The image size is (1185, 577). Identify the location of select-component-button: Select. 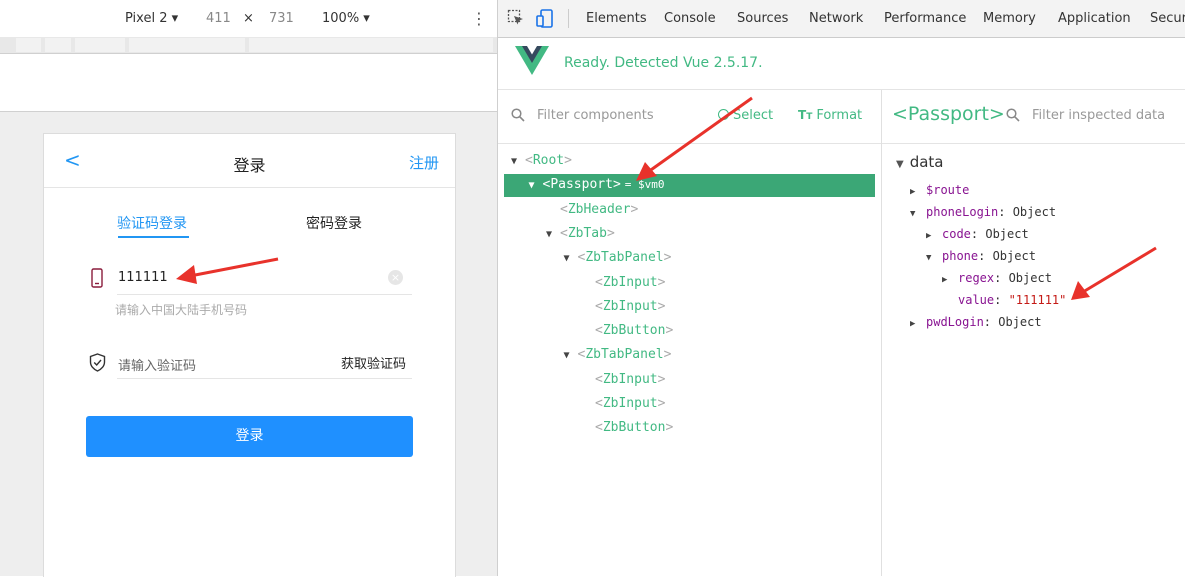
(745, 115).